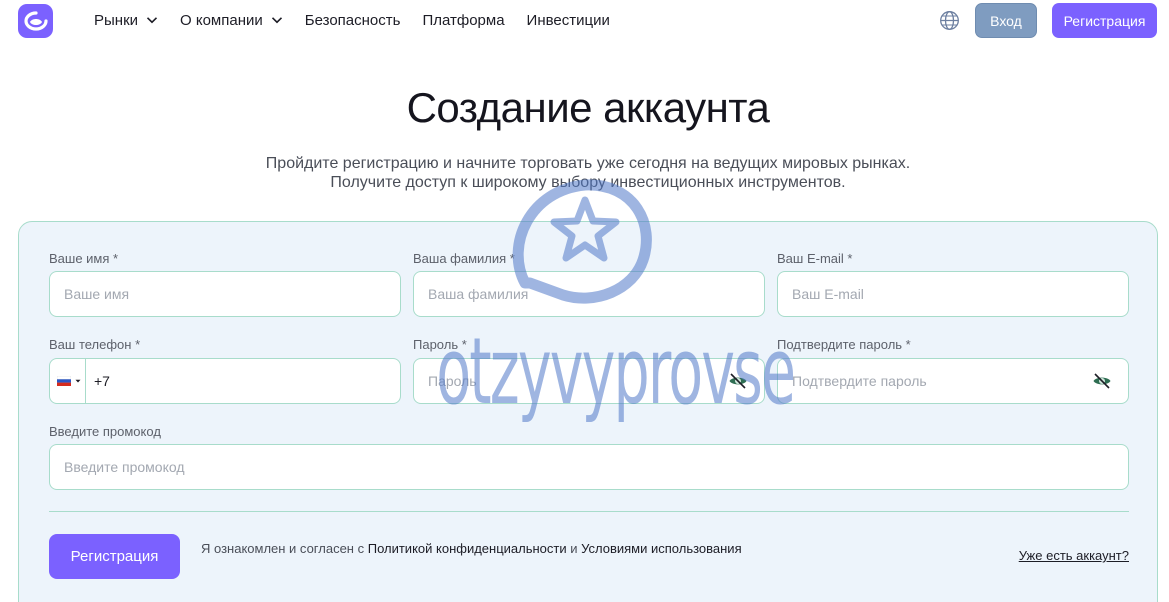 Image resolution: width=1169 pixels, height=602 pixels. Describe the element at coordinates (84, 258) in the screenshot. I see `first-name-label: Ваше имя *` at that location.